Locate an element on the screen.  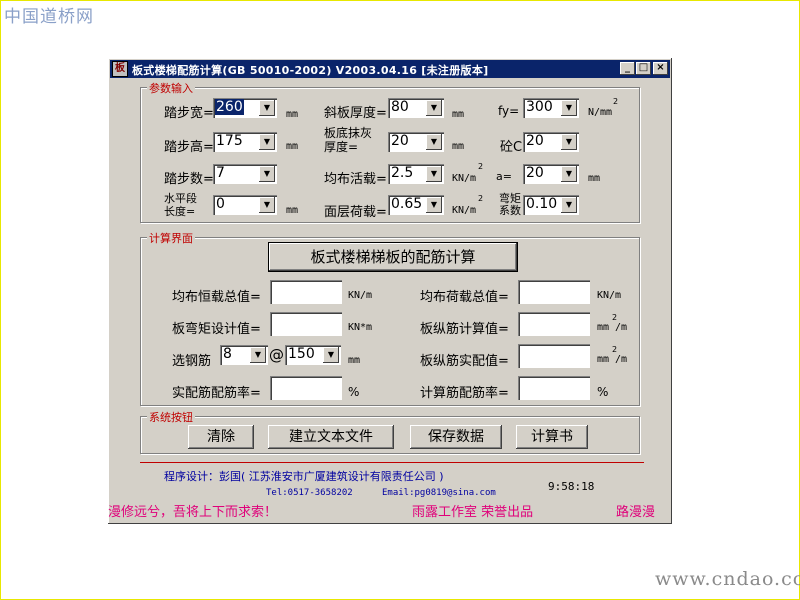
minimize-button: _ is located at coordinates (627, 68).